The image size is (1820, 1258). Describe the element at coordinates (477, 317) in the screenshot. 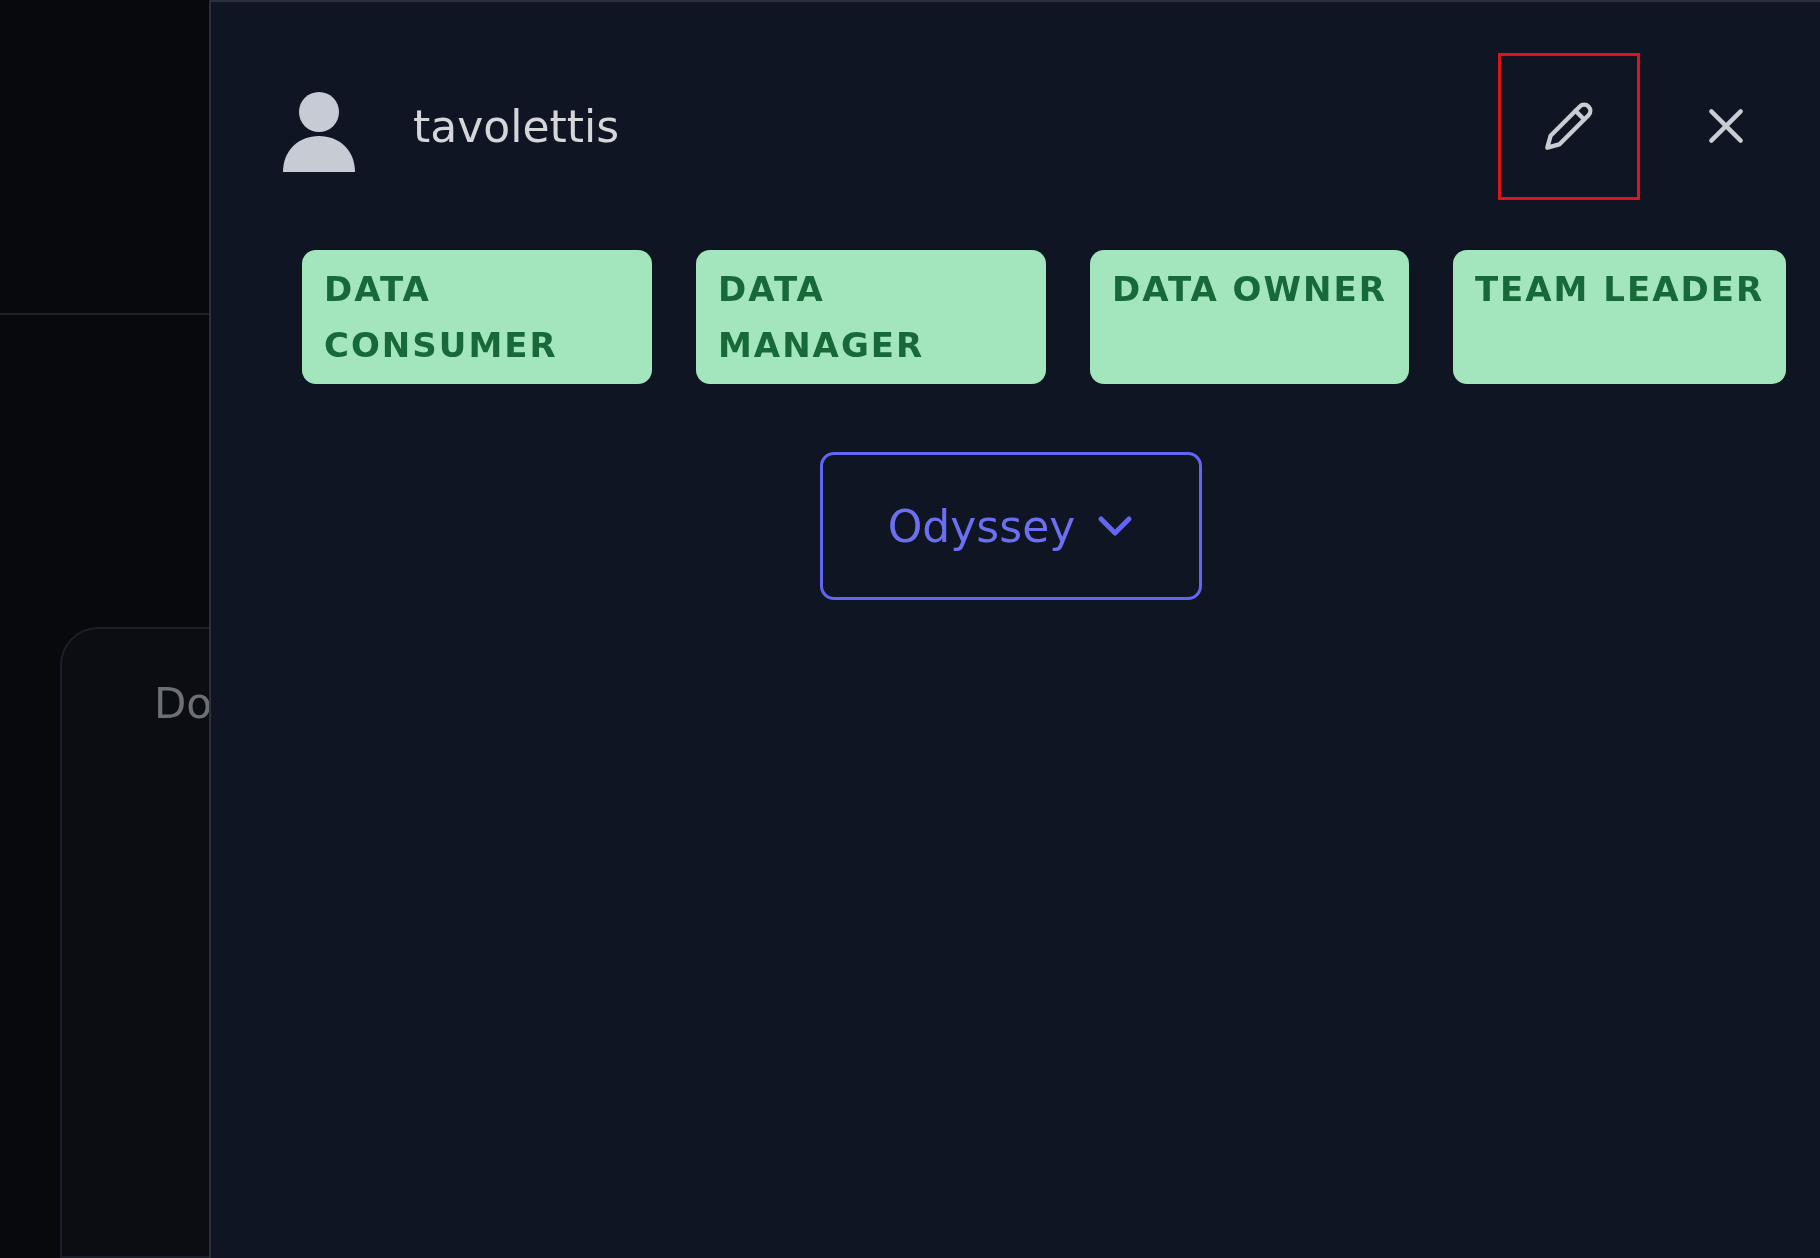

I see `role-tag: DATA CONSUMER` at that location.